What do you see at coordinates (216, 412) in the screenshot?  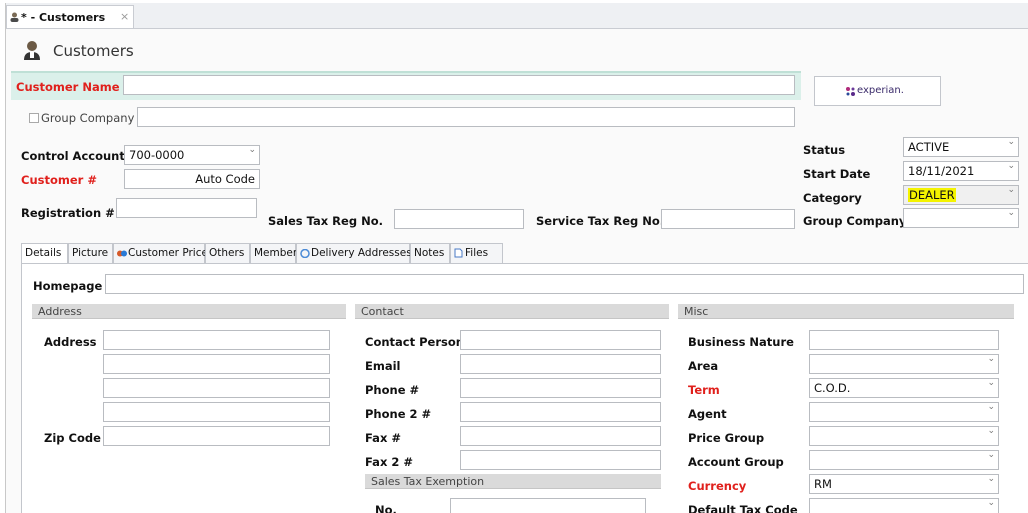 I see `address-line4-input` at bounding box center [216, 412].